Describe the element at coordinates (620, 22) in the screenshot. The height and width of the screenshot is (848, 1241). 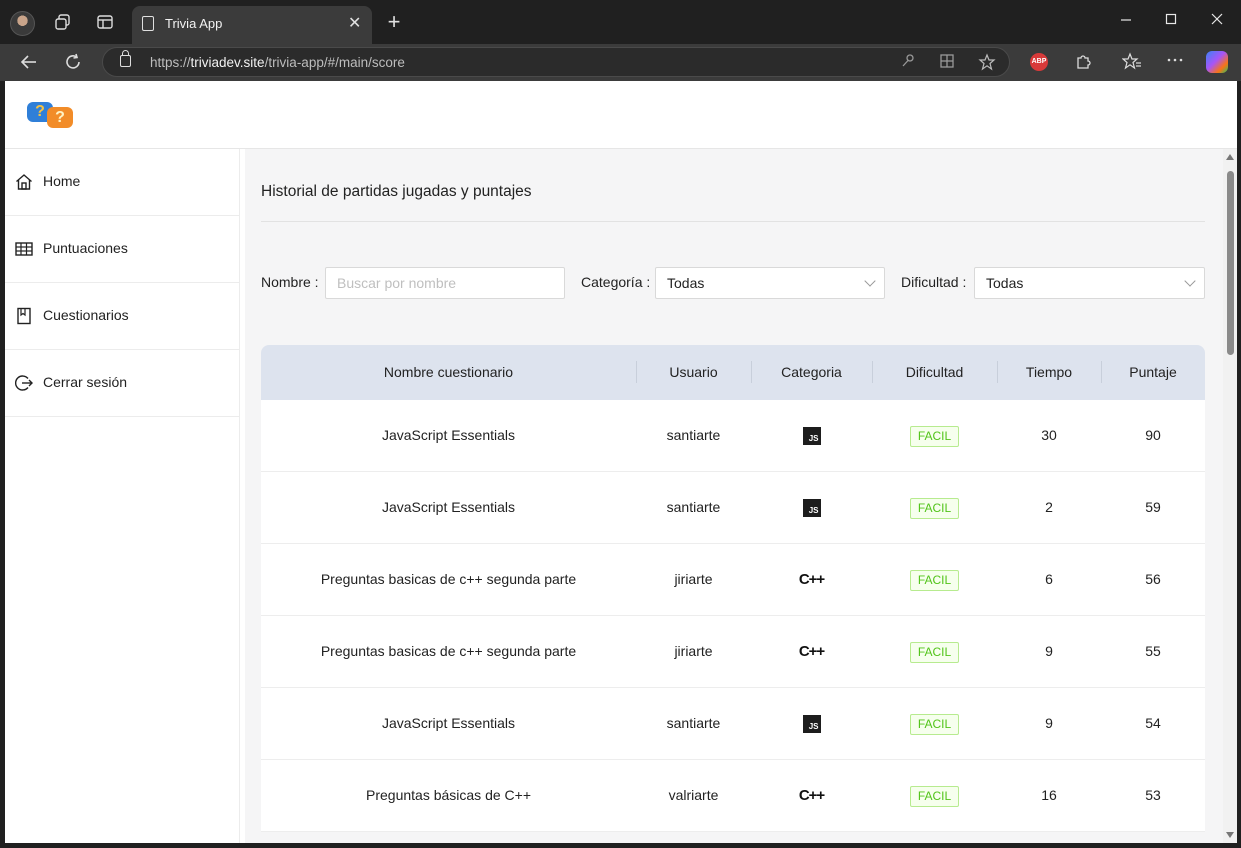
I see `browser-tab-bar: Trivia App ✕ +` at that location.